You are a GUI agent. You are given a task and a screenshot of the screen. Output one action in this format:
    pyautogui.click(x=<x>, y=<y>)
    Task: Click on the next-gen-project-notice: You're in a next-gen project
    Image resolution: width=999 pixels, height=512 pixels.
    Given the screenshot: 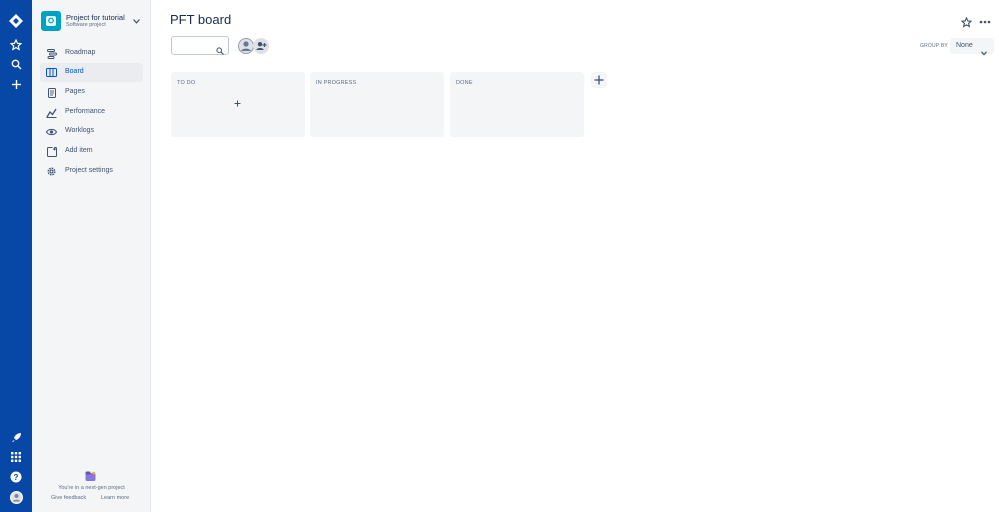 What is the action you would take?
    pyautogui.click(x=91, y=488)
    